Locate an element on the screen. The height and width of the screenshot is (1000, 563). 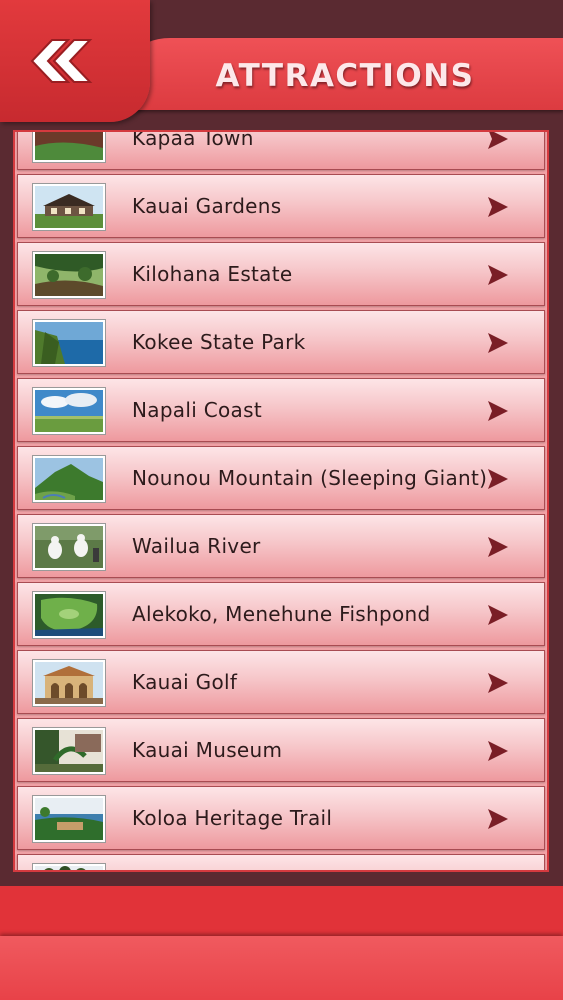
list-item: Kauai Golf is located at coordinates (281, 682).